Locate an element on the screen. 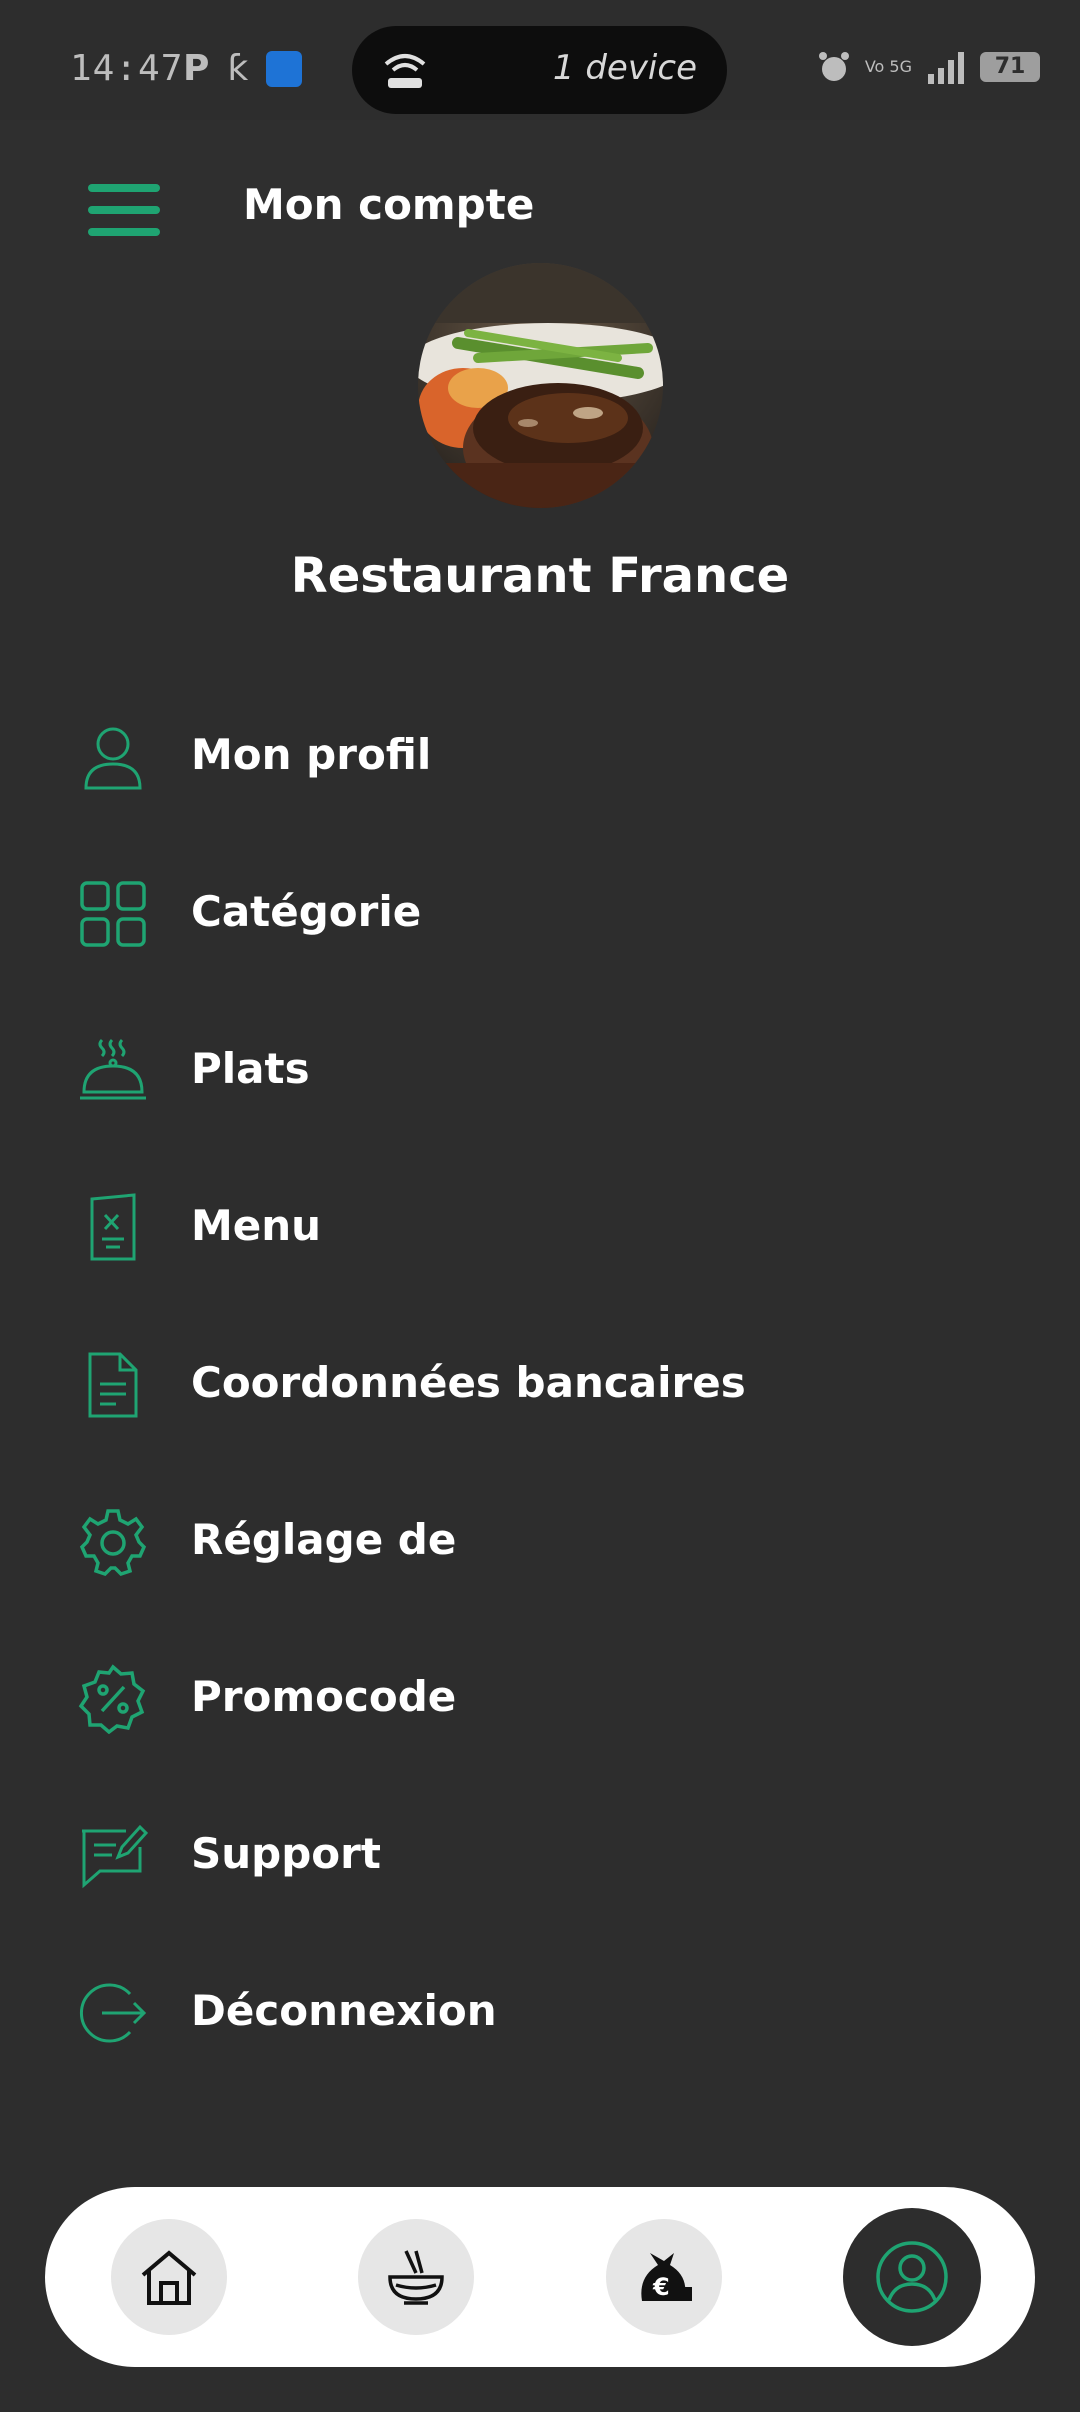 This screenshot has width=1080, height=2412. restaurant-avatar is located at coordinates (540, 385).